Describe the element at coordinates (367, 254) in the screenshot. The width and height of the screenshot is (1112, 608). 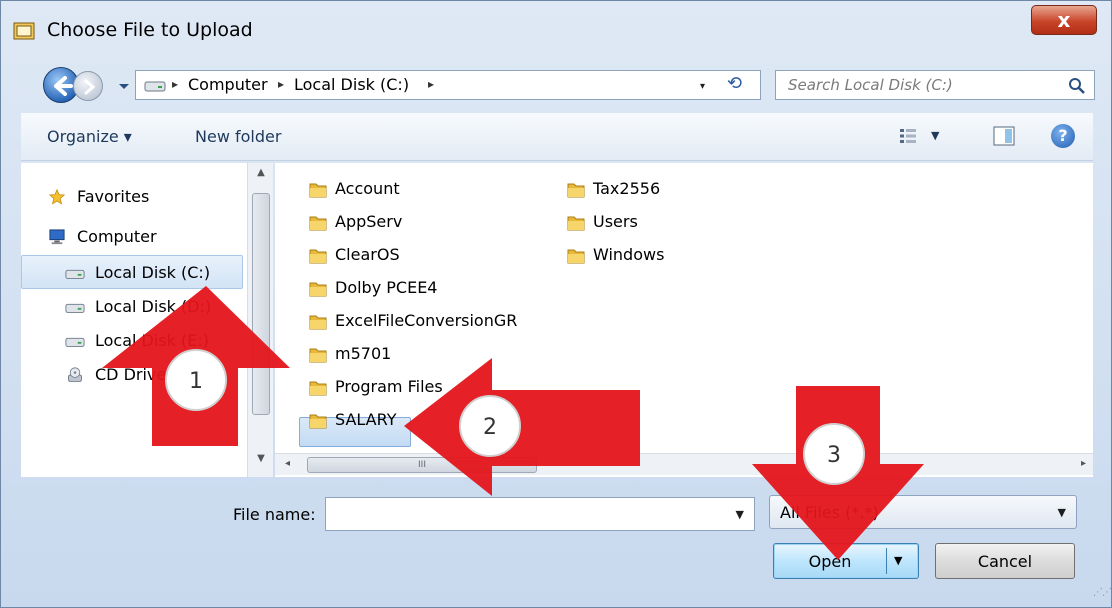
I see `file-name-text: ClearOS` at that location.